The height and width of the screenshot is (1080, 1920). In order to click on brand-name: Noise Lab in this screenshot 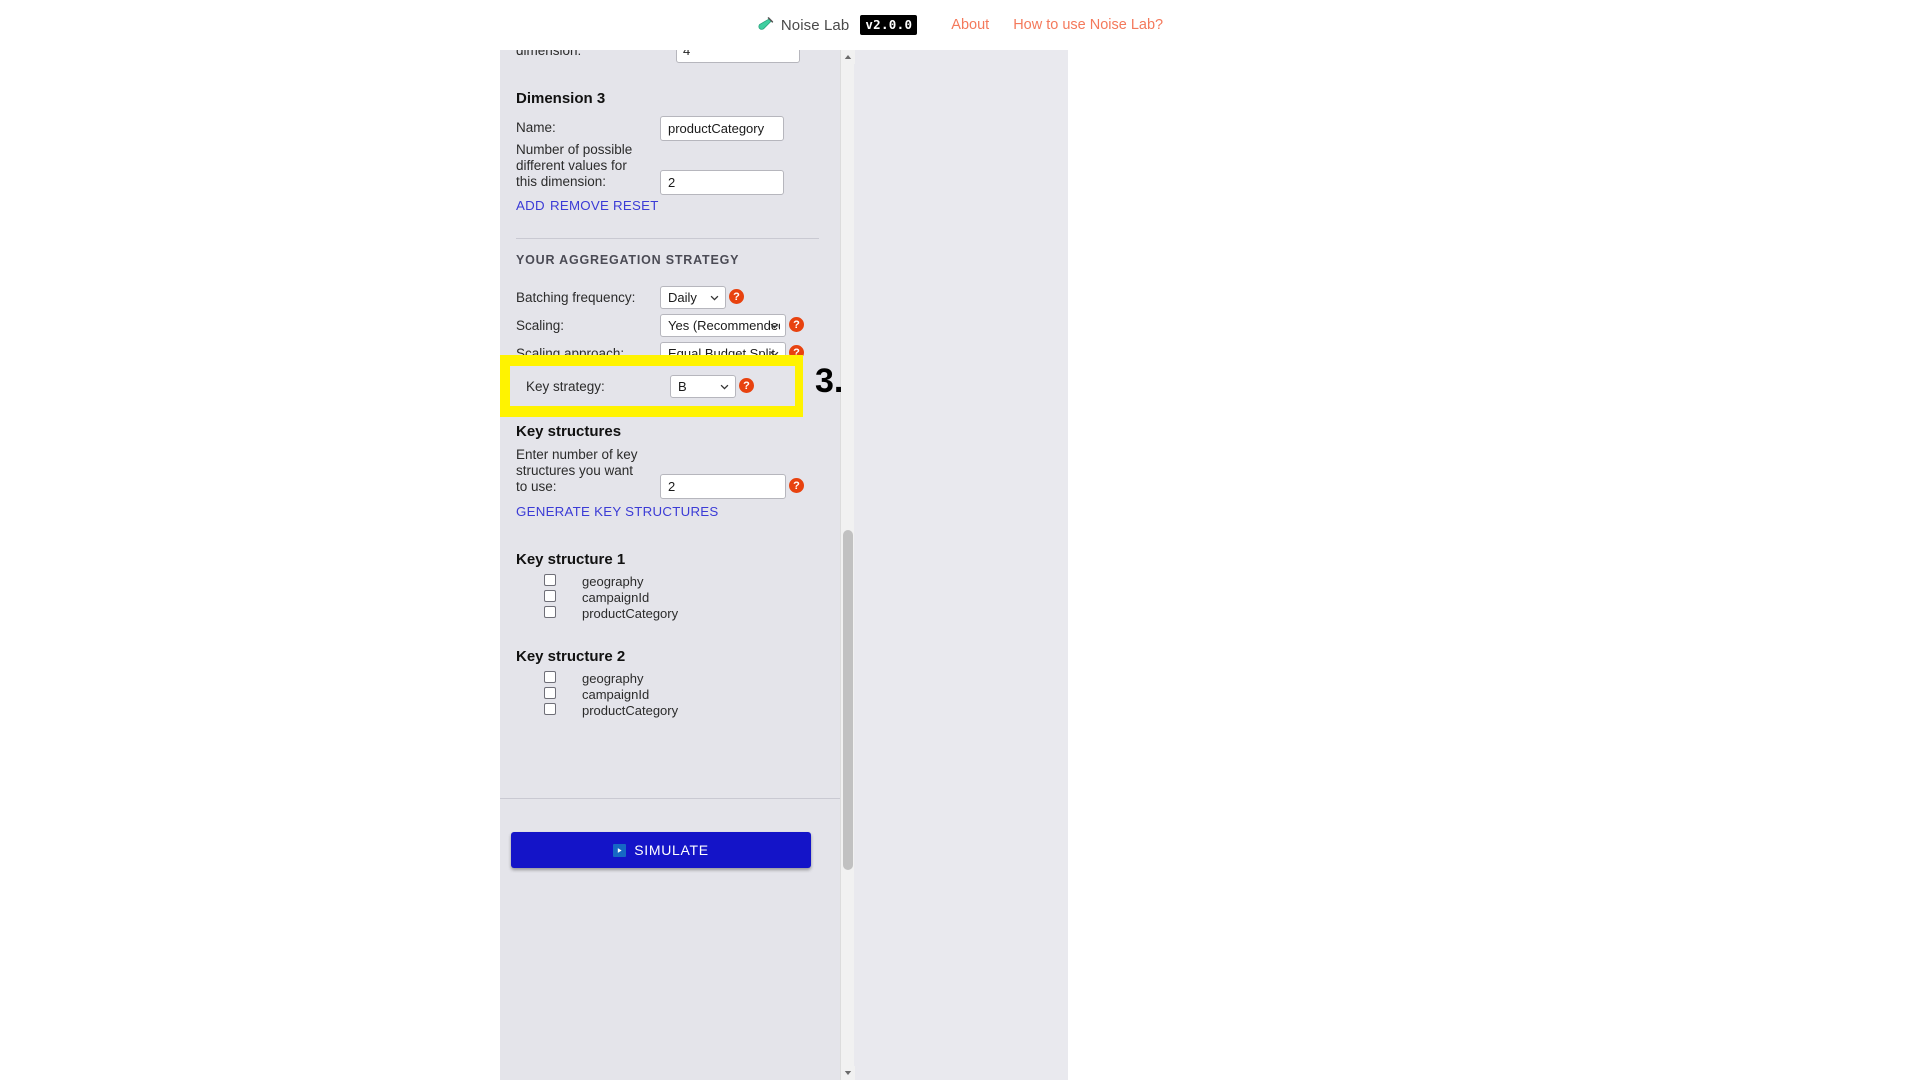, I will do `click(815, 25)`.